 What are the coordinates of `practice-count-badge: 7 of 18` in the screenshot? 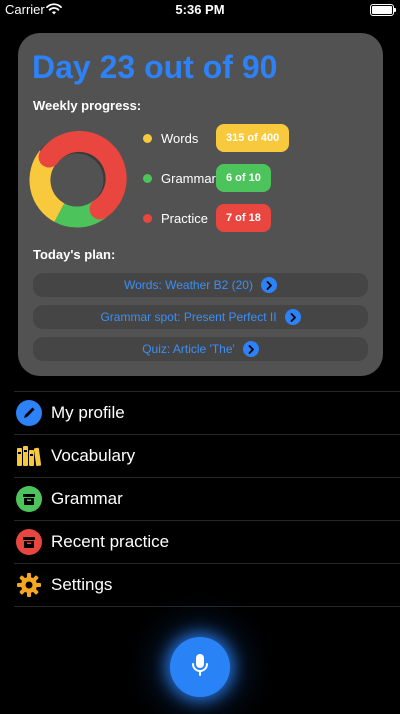 It's located at (243, 218).